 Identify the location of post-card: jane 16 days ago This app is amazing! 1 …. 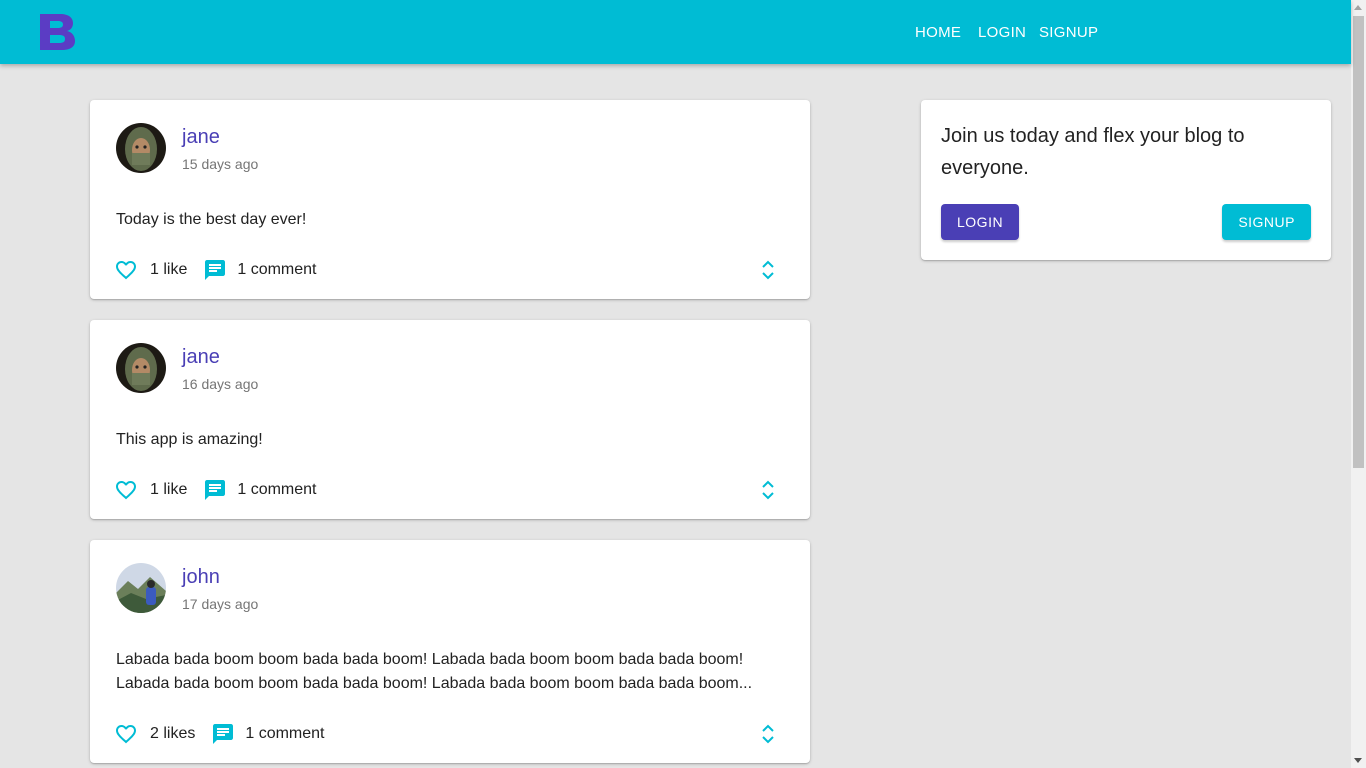
(450, 419).